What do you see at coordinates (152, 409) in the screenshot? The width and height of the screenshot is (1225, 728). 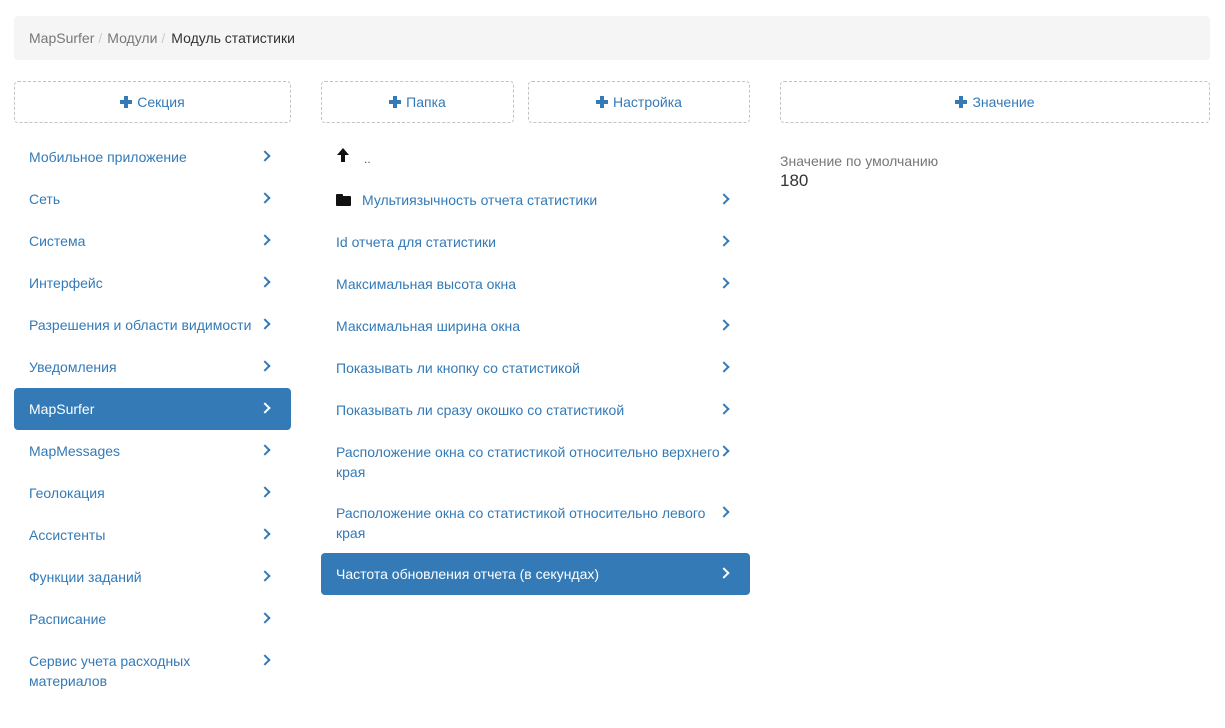 I see `section-item-mapsurfer: MapSurfer` at bounding box center [152, 409].